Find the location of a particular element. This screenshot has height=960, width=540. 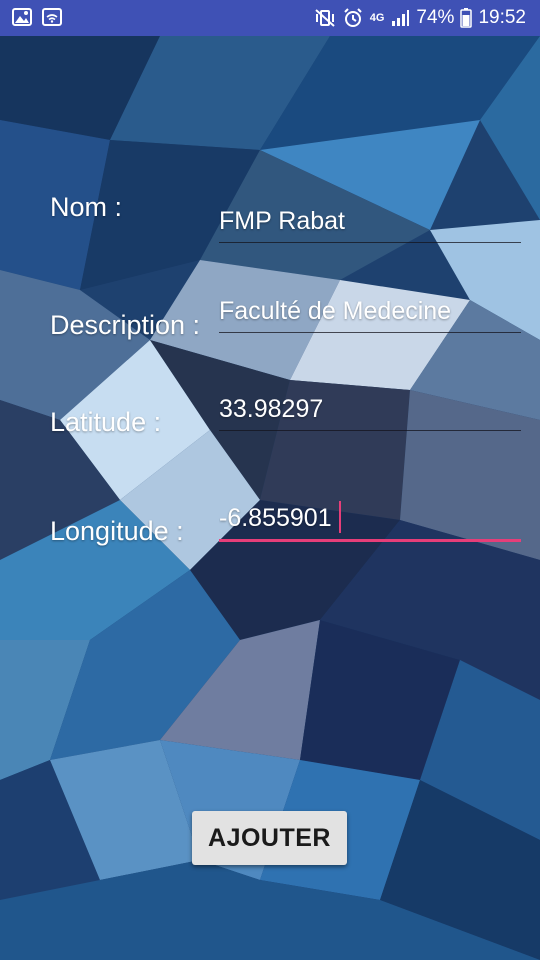

battery-percent: 74% is located at coordinates (435, 17).